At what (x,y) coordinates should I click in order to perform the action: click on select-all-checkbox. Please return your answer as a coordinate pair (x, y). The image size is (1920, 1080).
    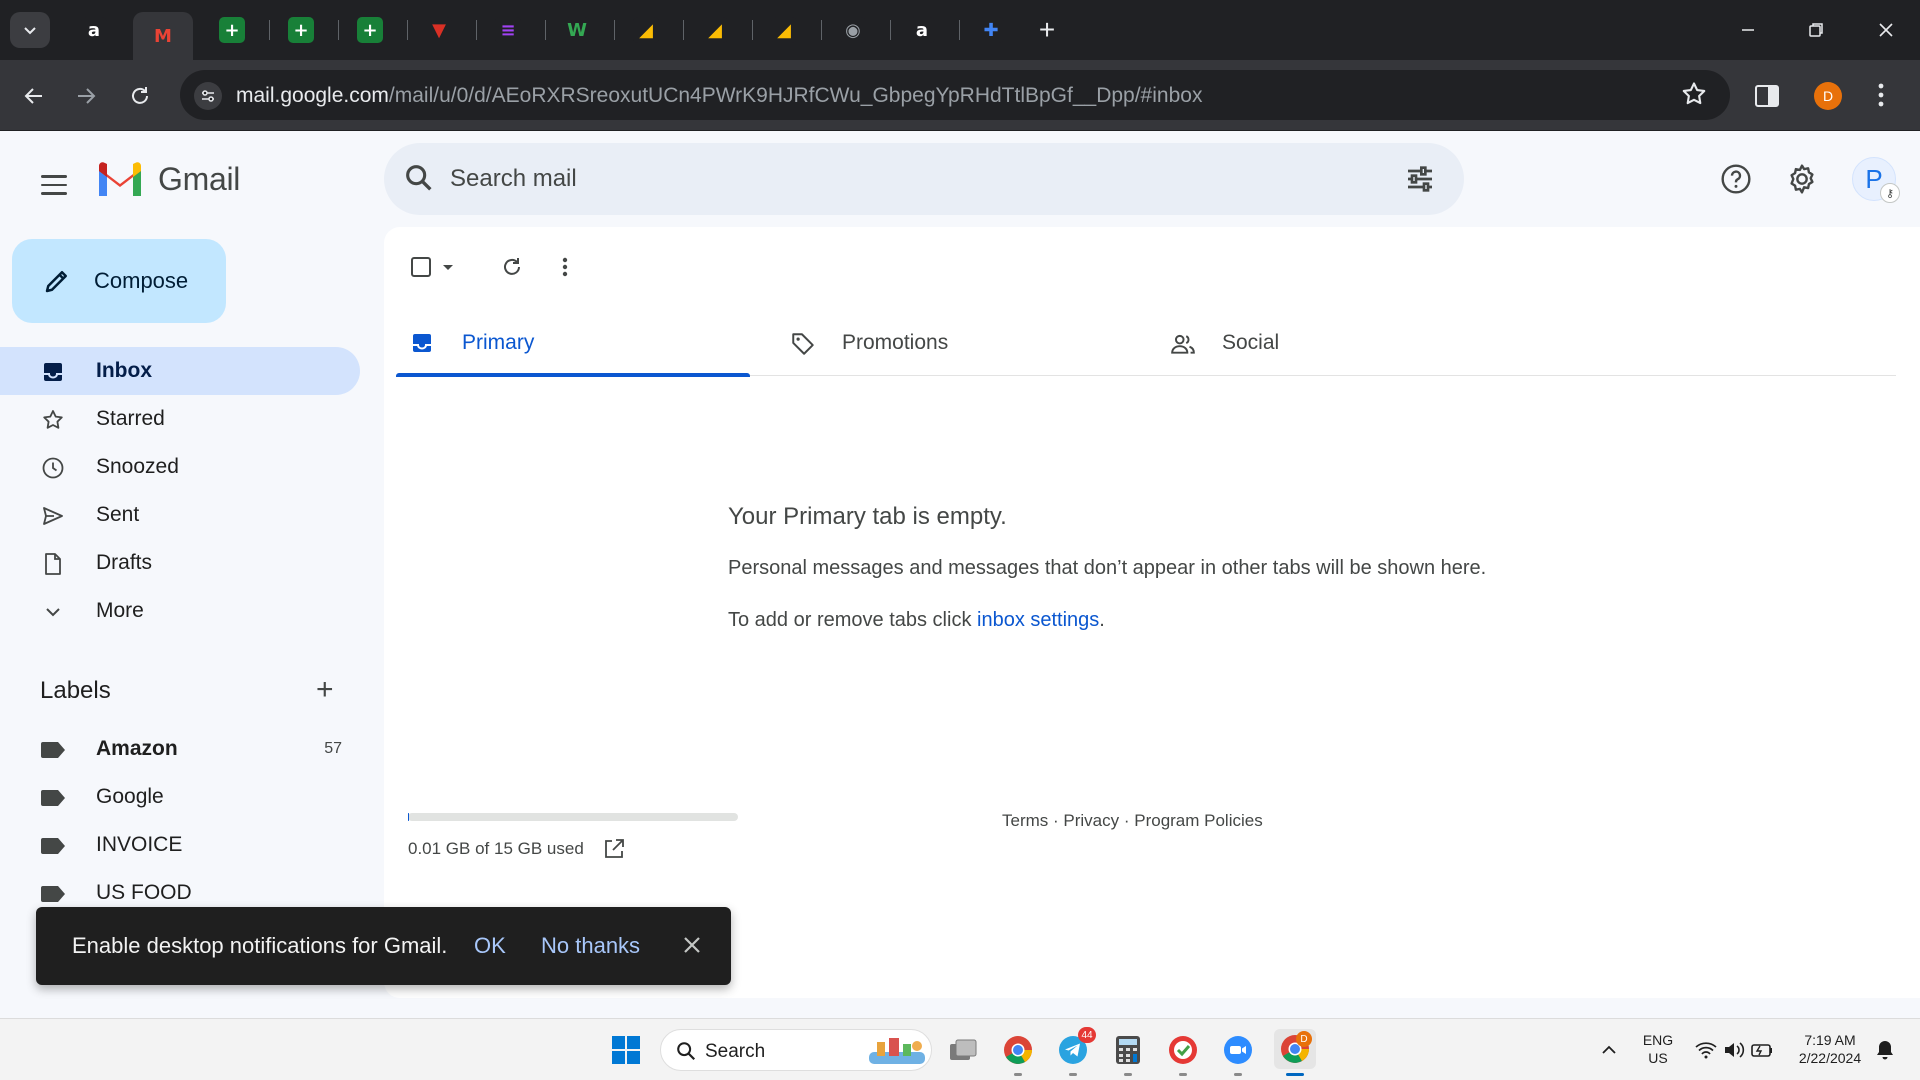
    Looking at the image, I should click on (433, 267).